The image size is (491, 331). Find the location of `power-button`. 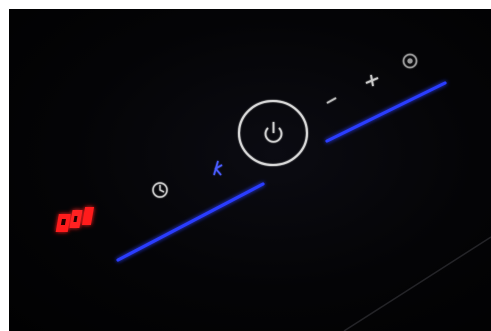

power-button is located at coordinates (273, 133).